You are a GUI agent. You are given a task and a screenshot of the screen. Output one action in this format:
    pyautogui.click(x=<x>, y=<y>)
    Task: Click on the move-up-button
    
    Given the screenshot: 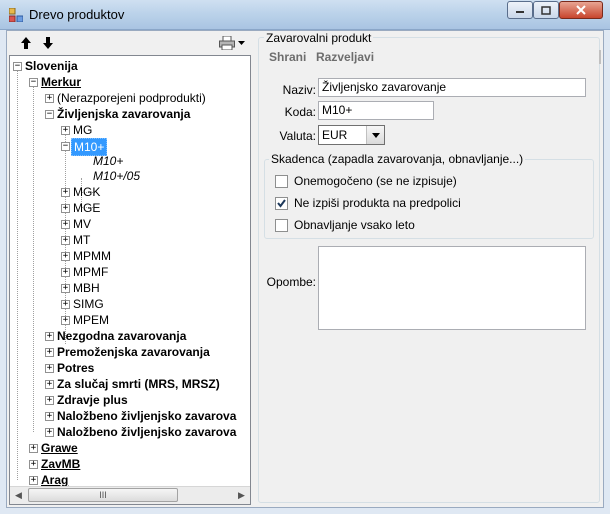 What is the action you would take?
    pyautogui.click(x=26, y=43)
    